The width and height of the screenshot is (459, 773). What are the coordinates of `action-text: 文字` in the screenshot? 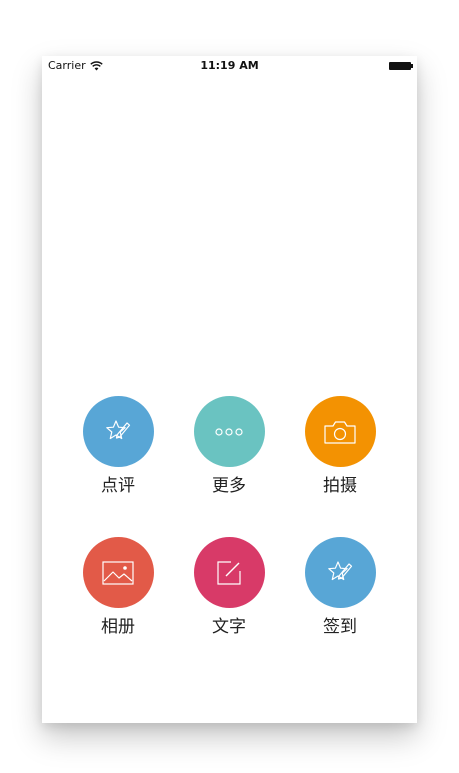 It's located at (229, 587).